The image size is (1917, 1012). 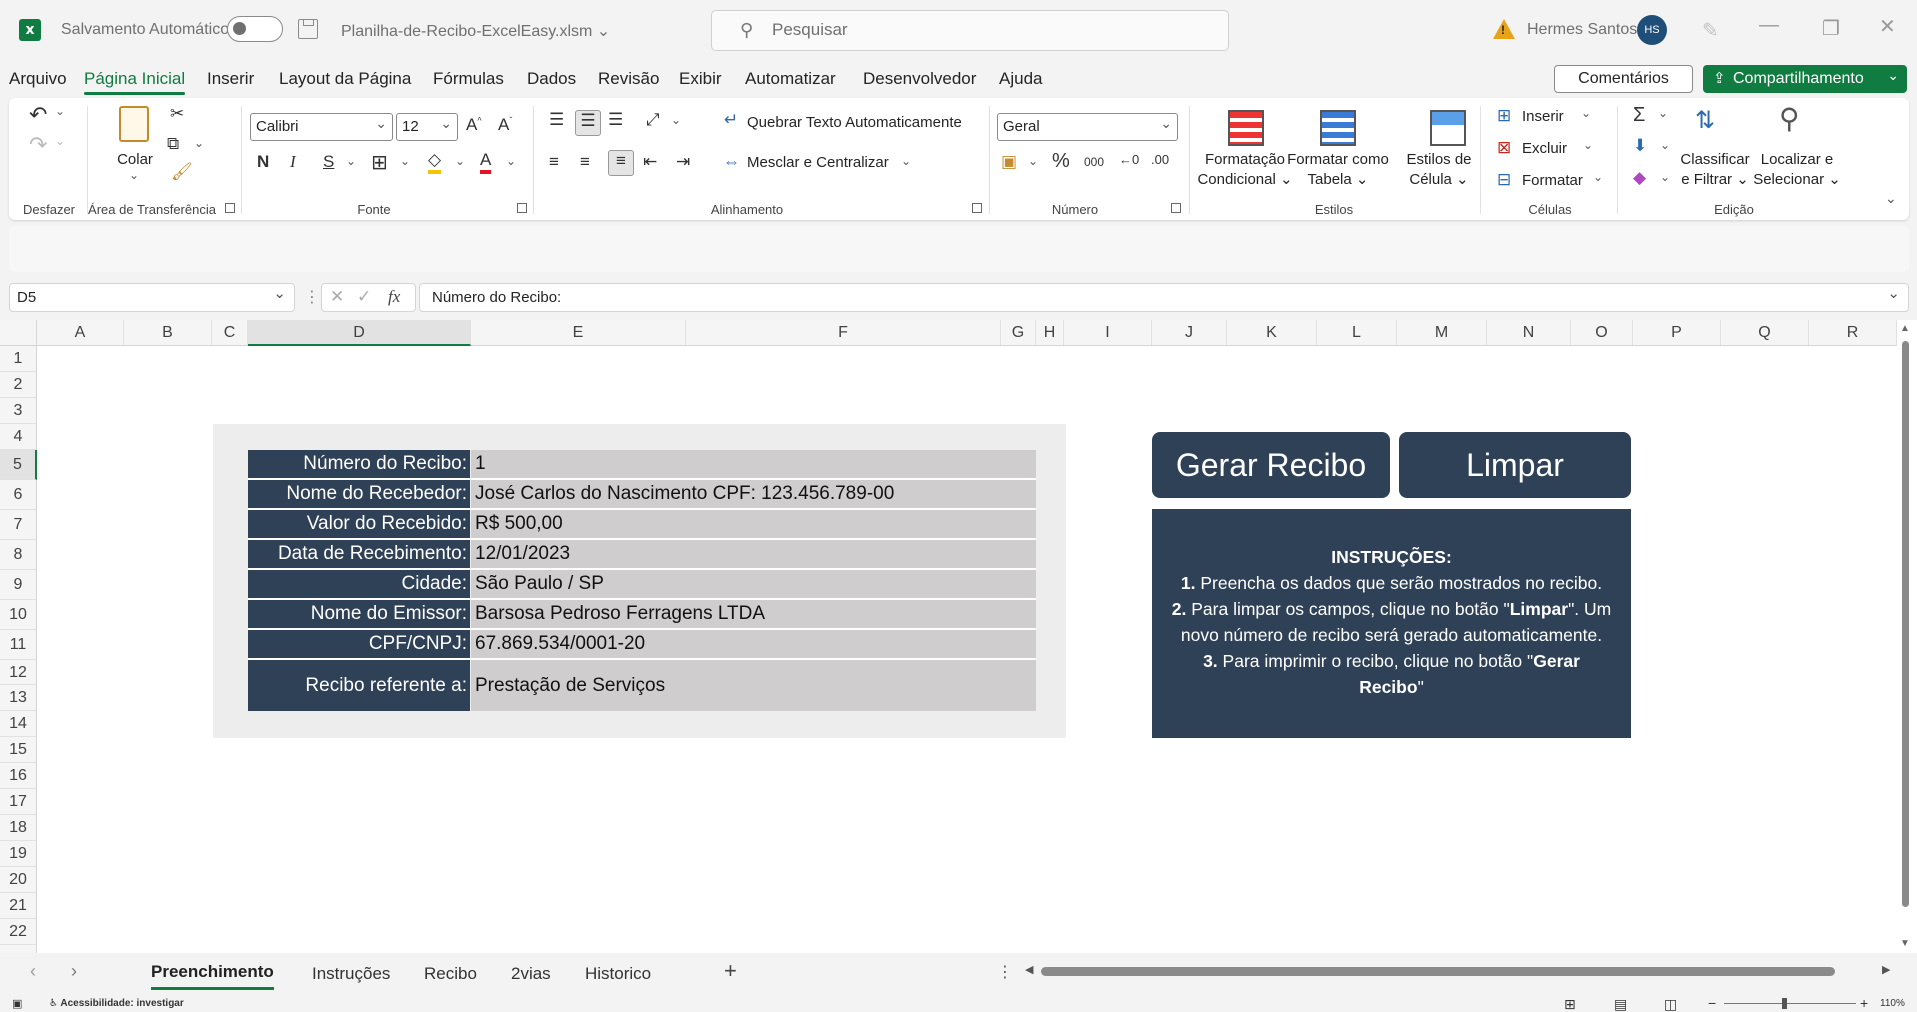 What do you see at coordinates (843, 333) in the screenshot?
I see `col-header-f: F` at bounding box center [843, 333].